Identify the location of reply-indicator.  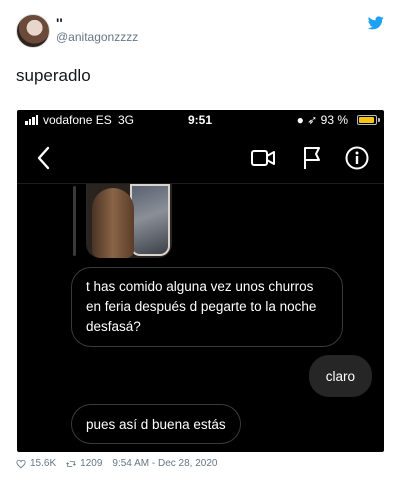
(74, 221).